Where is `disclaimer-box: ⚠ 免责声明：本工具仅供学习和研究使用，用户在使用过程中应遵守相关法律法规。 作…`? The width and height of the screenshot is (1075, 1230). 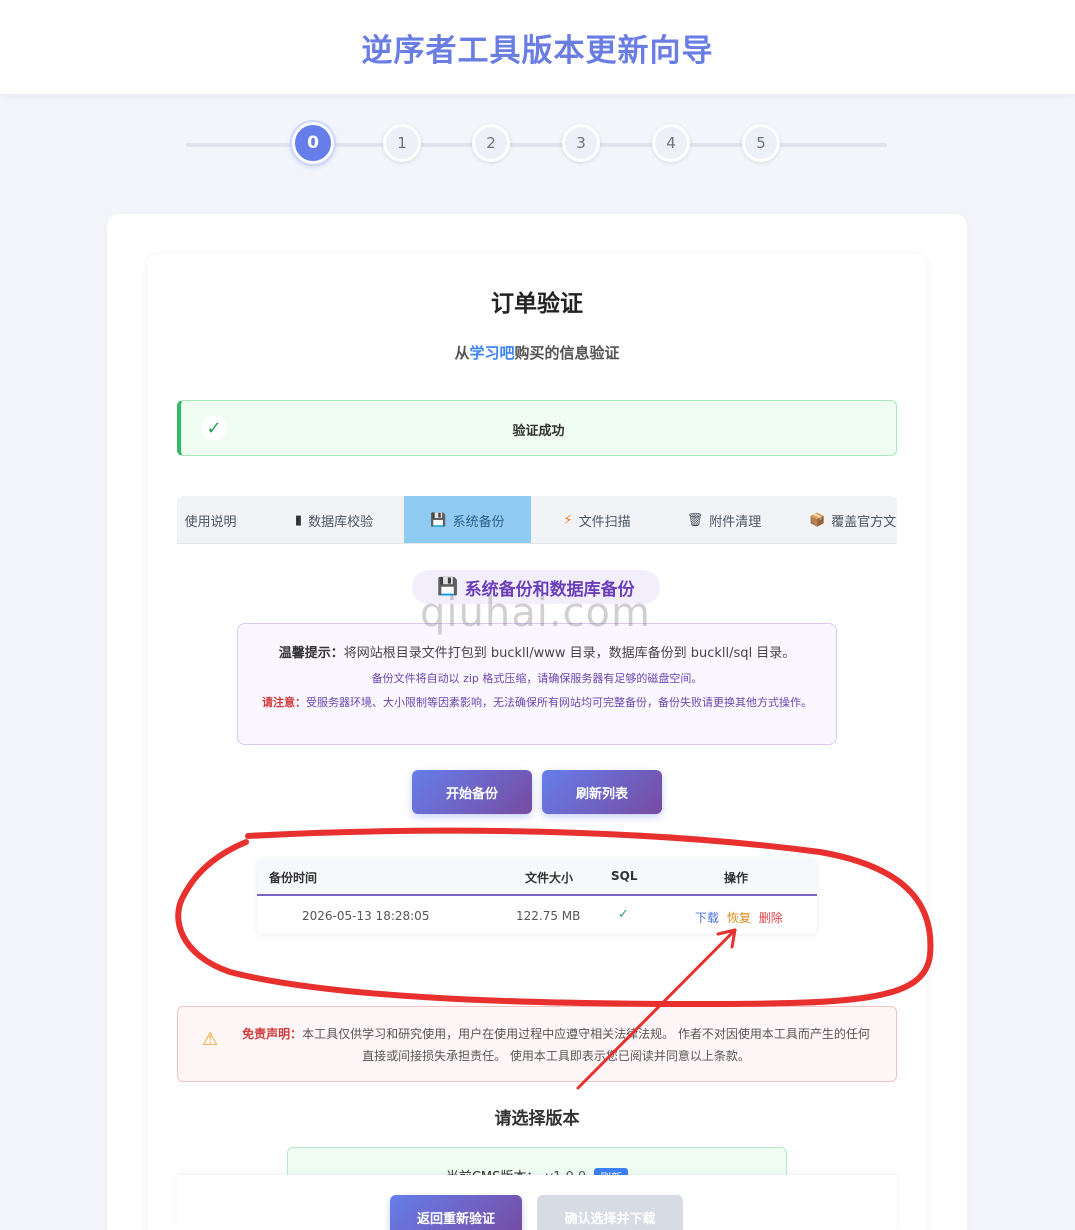
disclaimer-box: ⚠ 免责声明：本工具仅供学习和研究使用，用户在使用过程中应遵守相关法律法规。 作… is located at coordinates (537, 1044).